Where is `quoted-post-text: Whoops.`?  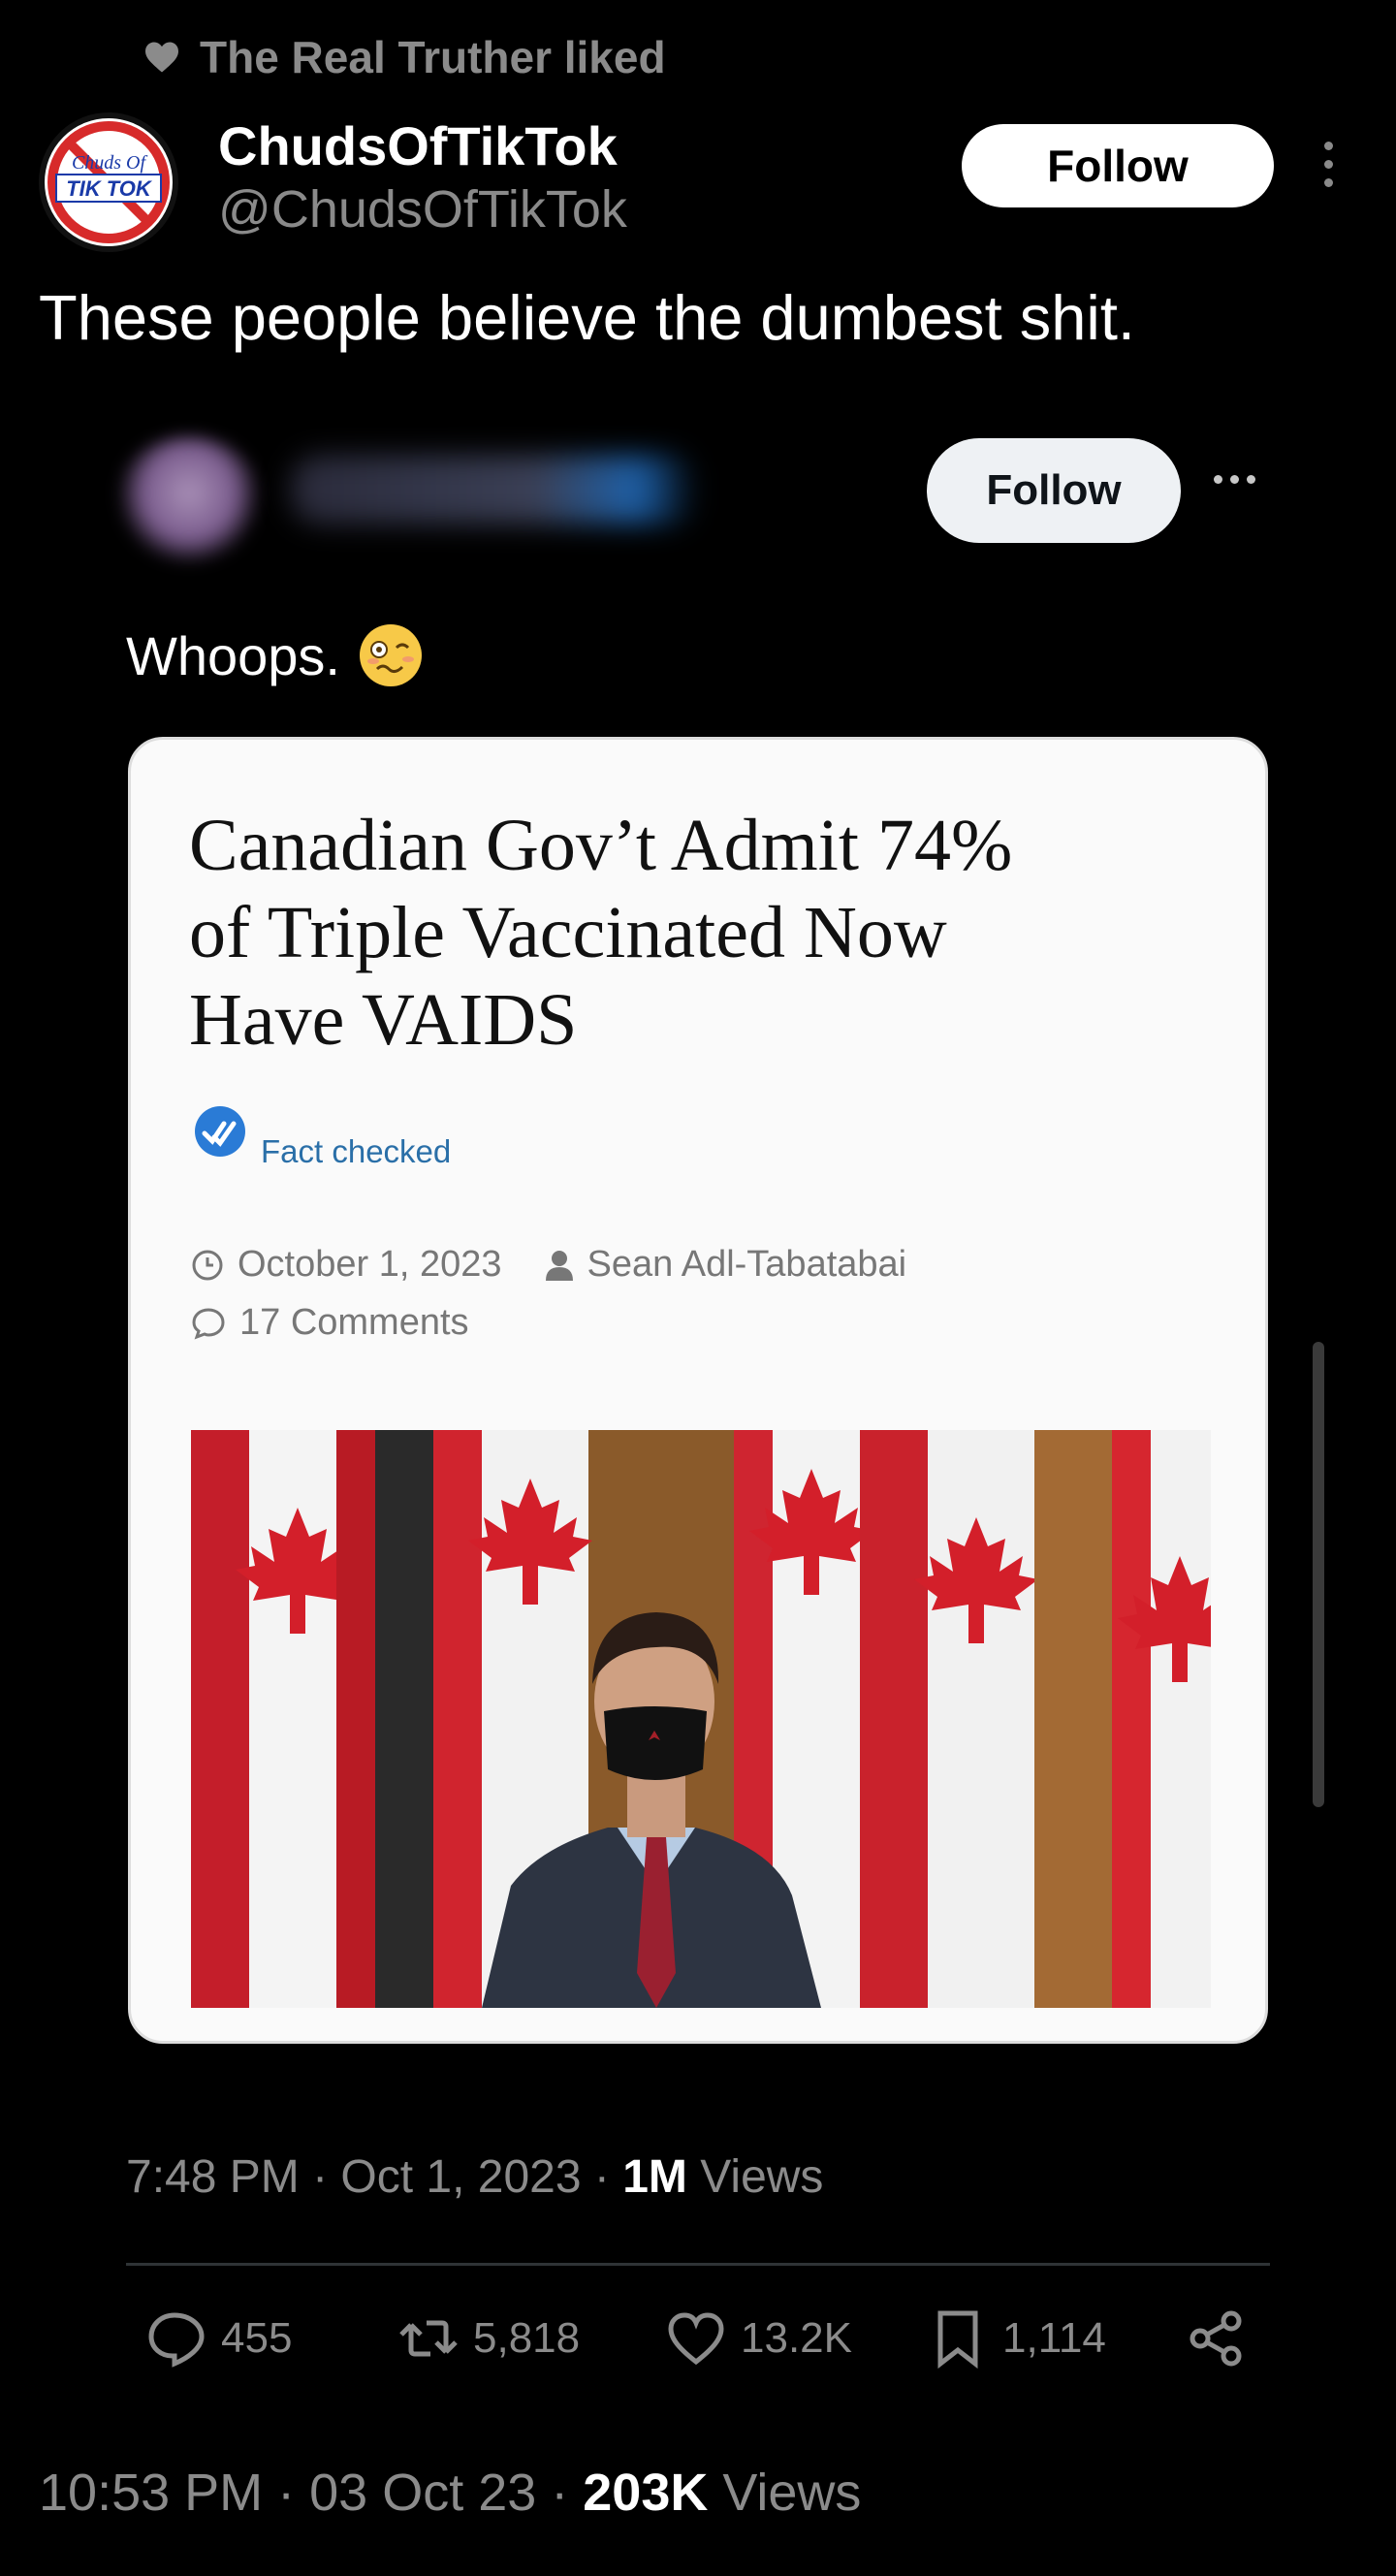
quoted-post-text: Whoops. is located at coordinates (233, 655).